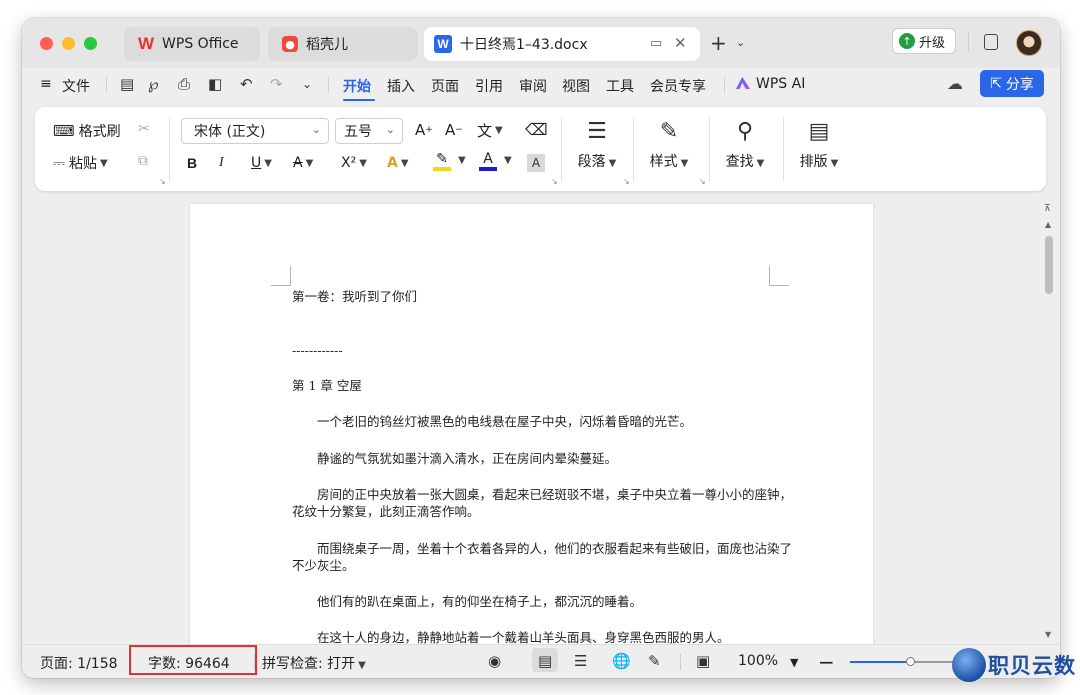  I want to click on grow-font-icon: A +, so click(424, 130).